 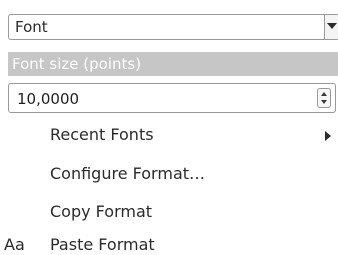 I want to click on font-size-spinbox: 10,0000, so click(x=172, y=98).